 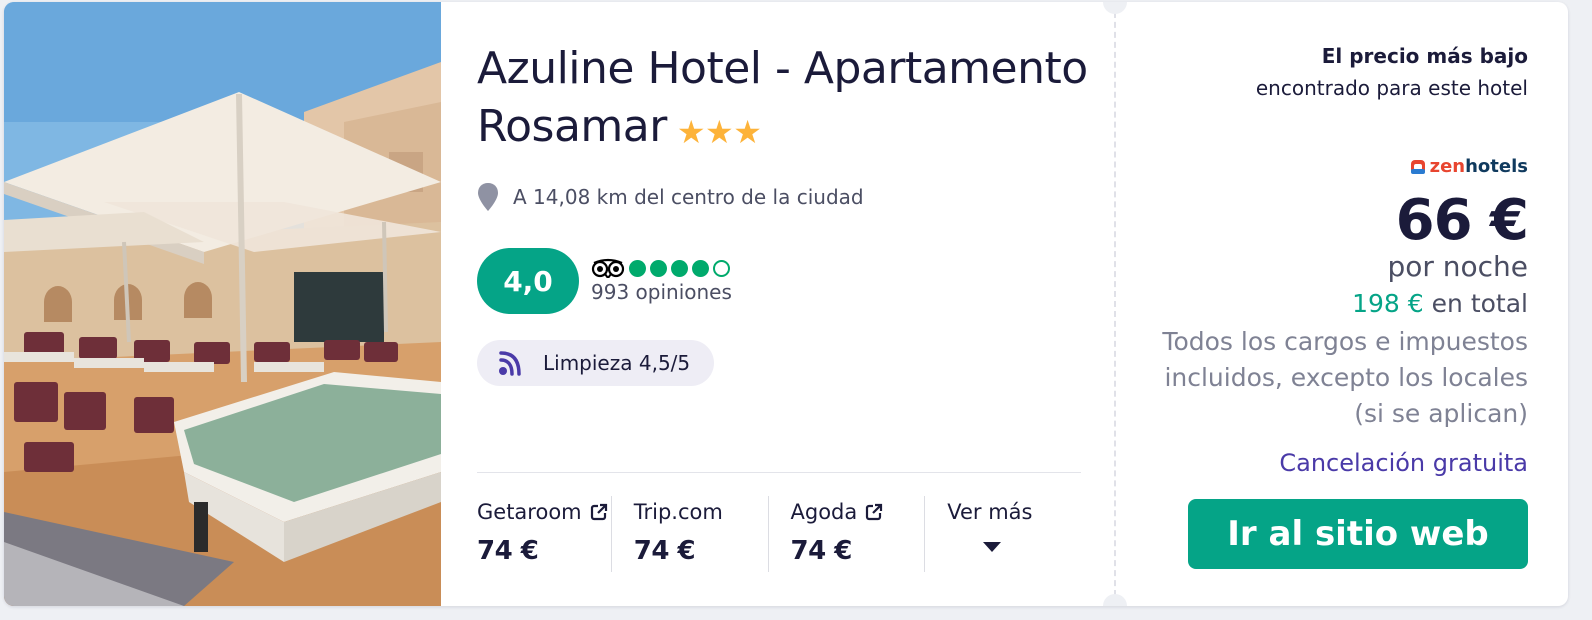 What do you see at coordinates (678, 512) in the screenshot?
I see `provider-name: Trip.com` at bounding box center [678, 512].